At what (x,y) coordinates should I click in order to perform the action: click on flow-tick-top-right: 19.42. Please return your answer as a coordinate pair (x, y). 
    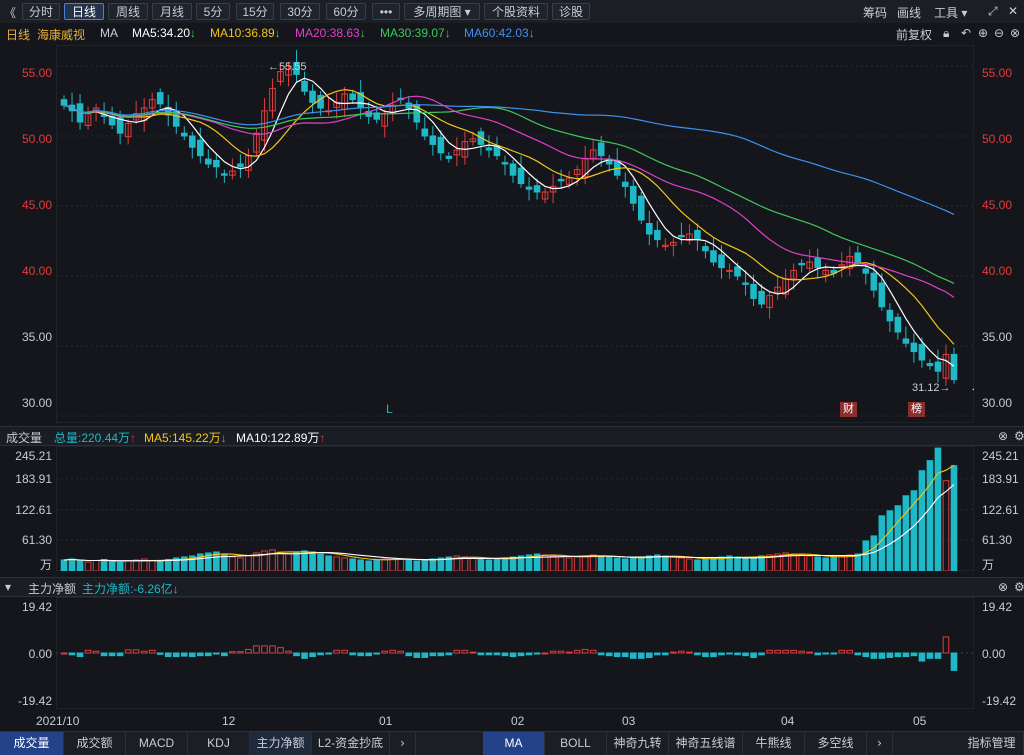
    Looking at the image, I should click on (997, 607).